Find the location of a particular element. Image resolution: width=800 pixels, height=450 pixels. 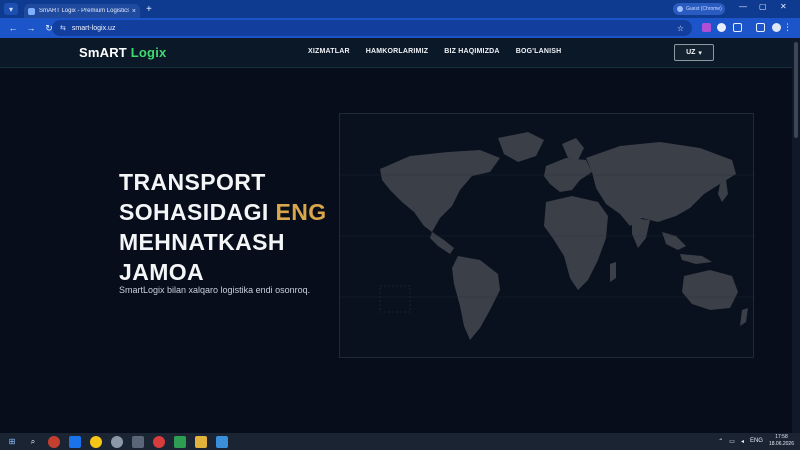

address-bar: ⇆ smart-logix.uz ☆ is located at coordinates (372, 28).